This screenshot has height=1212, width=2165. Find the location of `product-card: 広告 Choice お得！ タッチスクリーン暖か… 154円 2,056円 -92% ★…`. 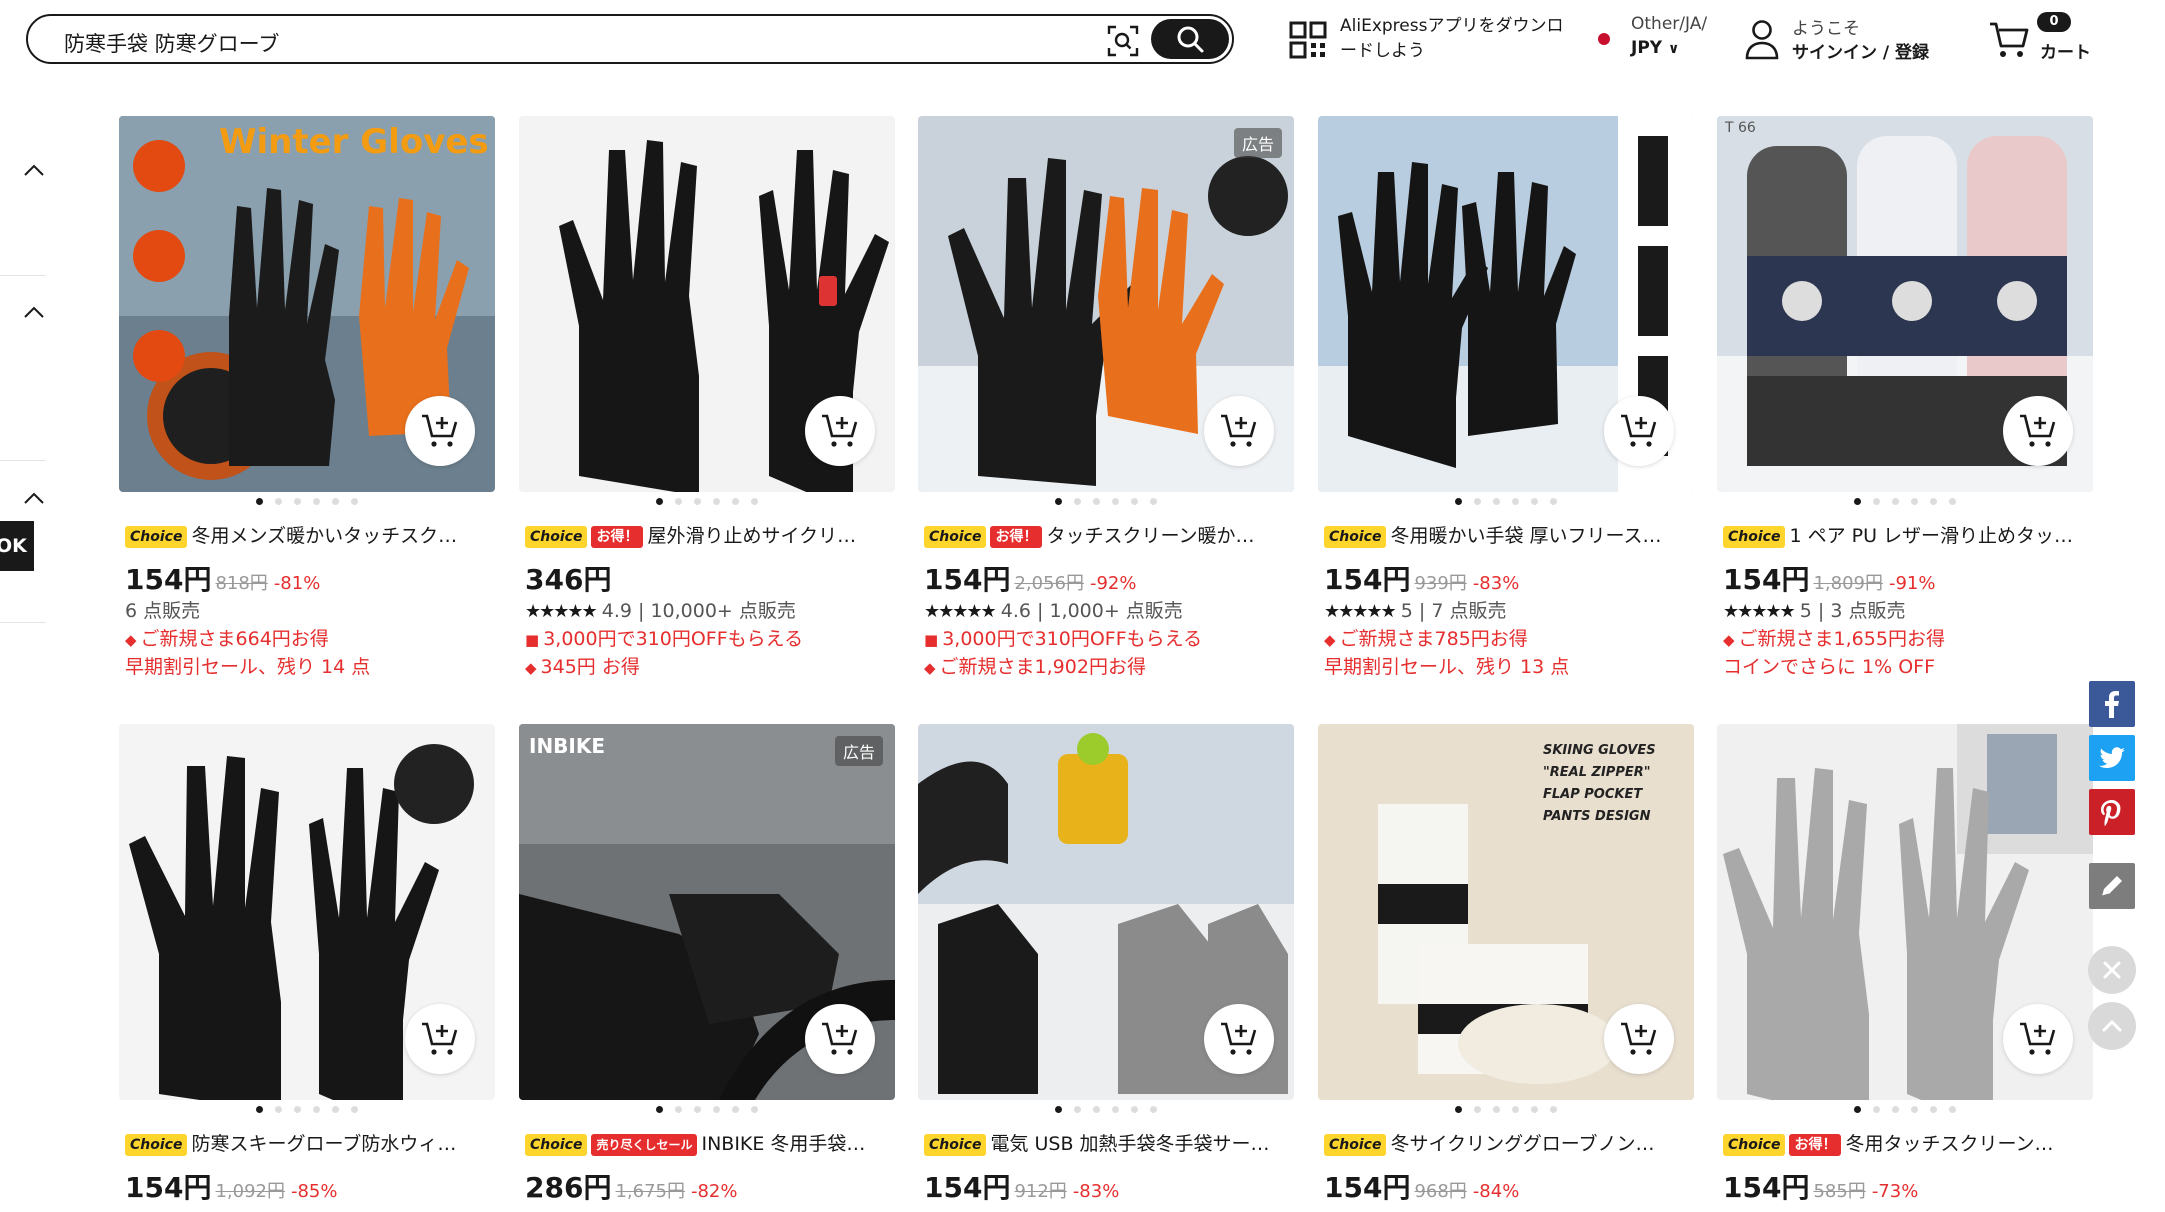

product-card: 広告 Choice お得！ タッチスクリーン暖か… 154円 2,056円 -92% ★… is located at coordinates (1106, 398).